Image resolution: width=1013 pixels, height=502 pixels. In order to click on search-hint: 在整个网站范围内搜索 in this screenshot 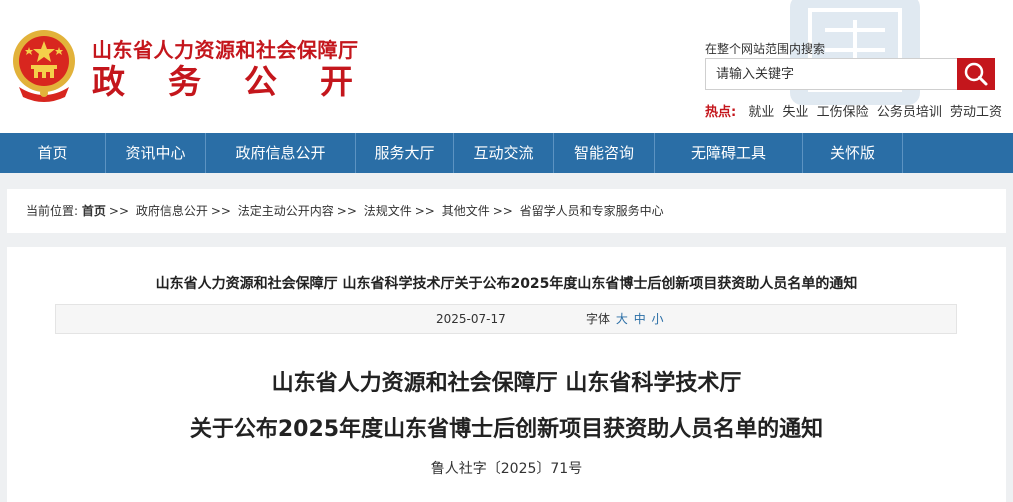, I will do `click(765, 49)`.